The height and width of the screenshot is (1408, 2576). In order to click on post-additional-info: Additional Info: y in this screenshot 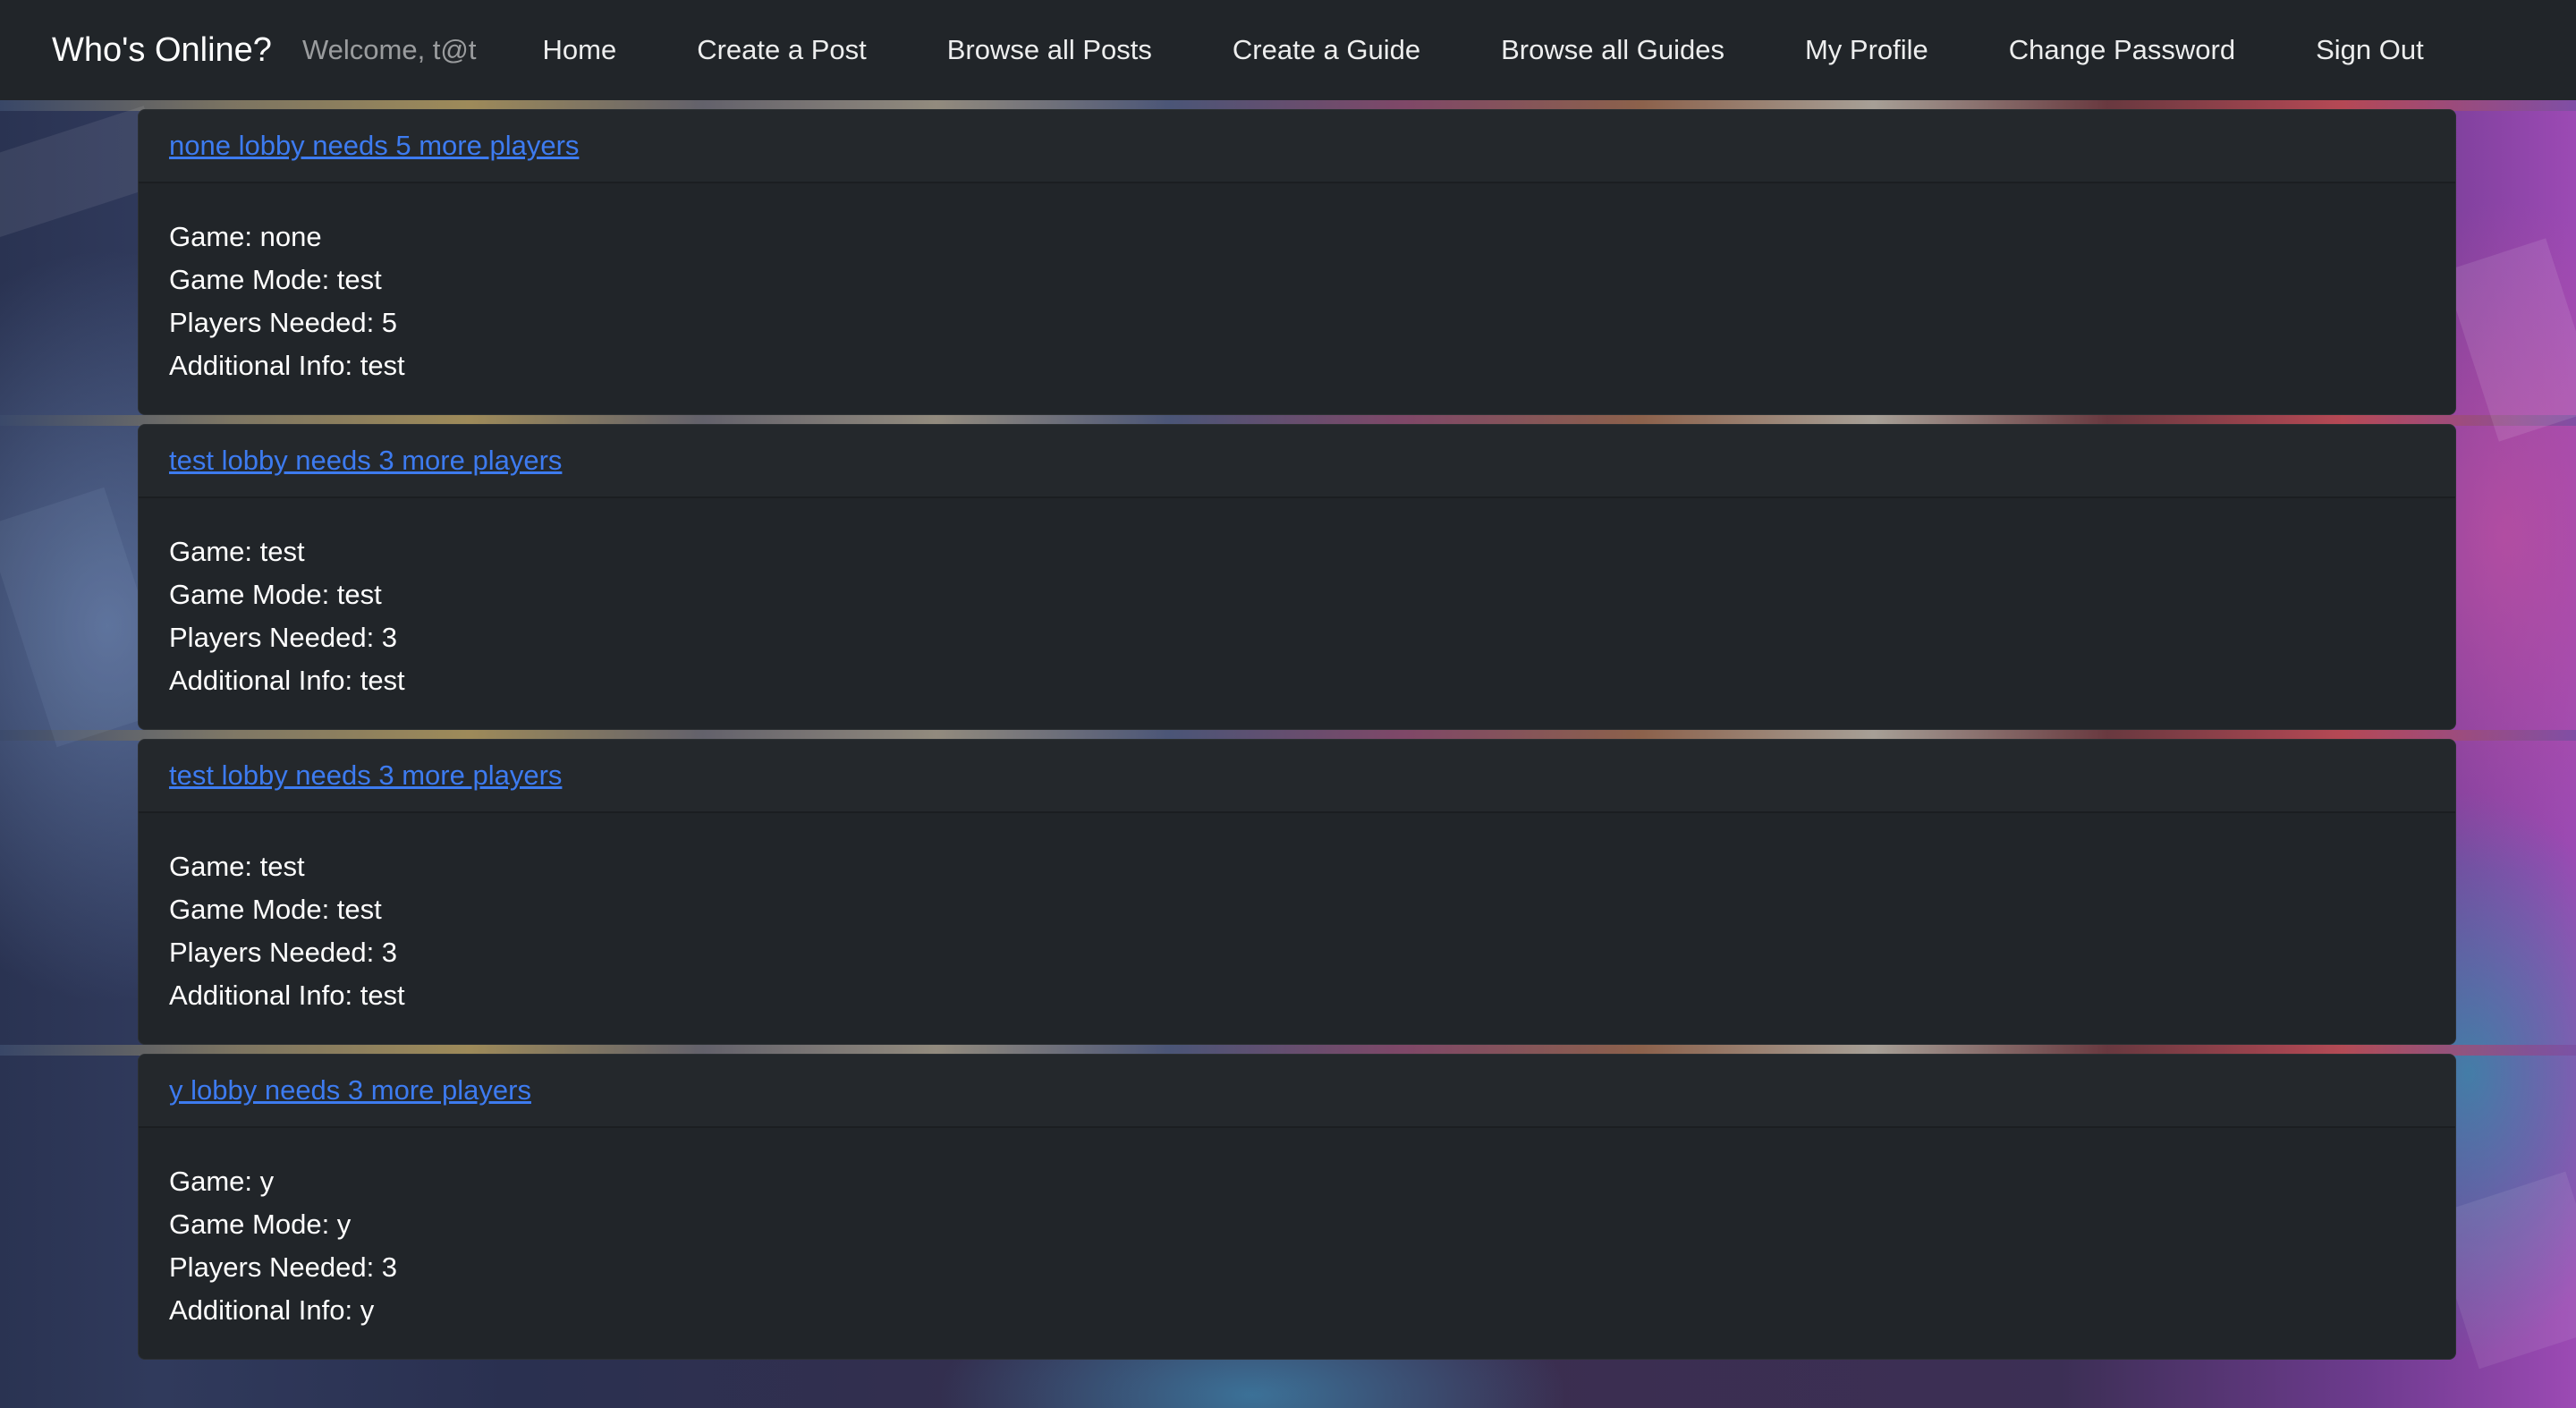, I will do `click(272, 1310)`.